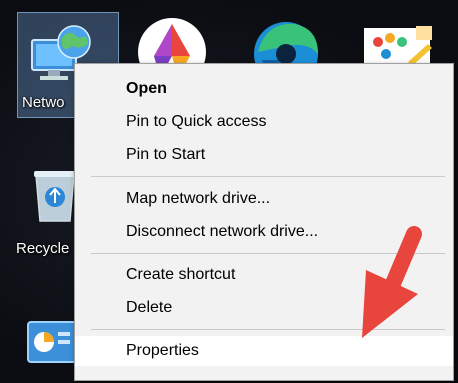  I want to click on network-icon-label: Netwo, so click(43, 102).